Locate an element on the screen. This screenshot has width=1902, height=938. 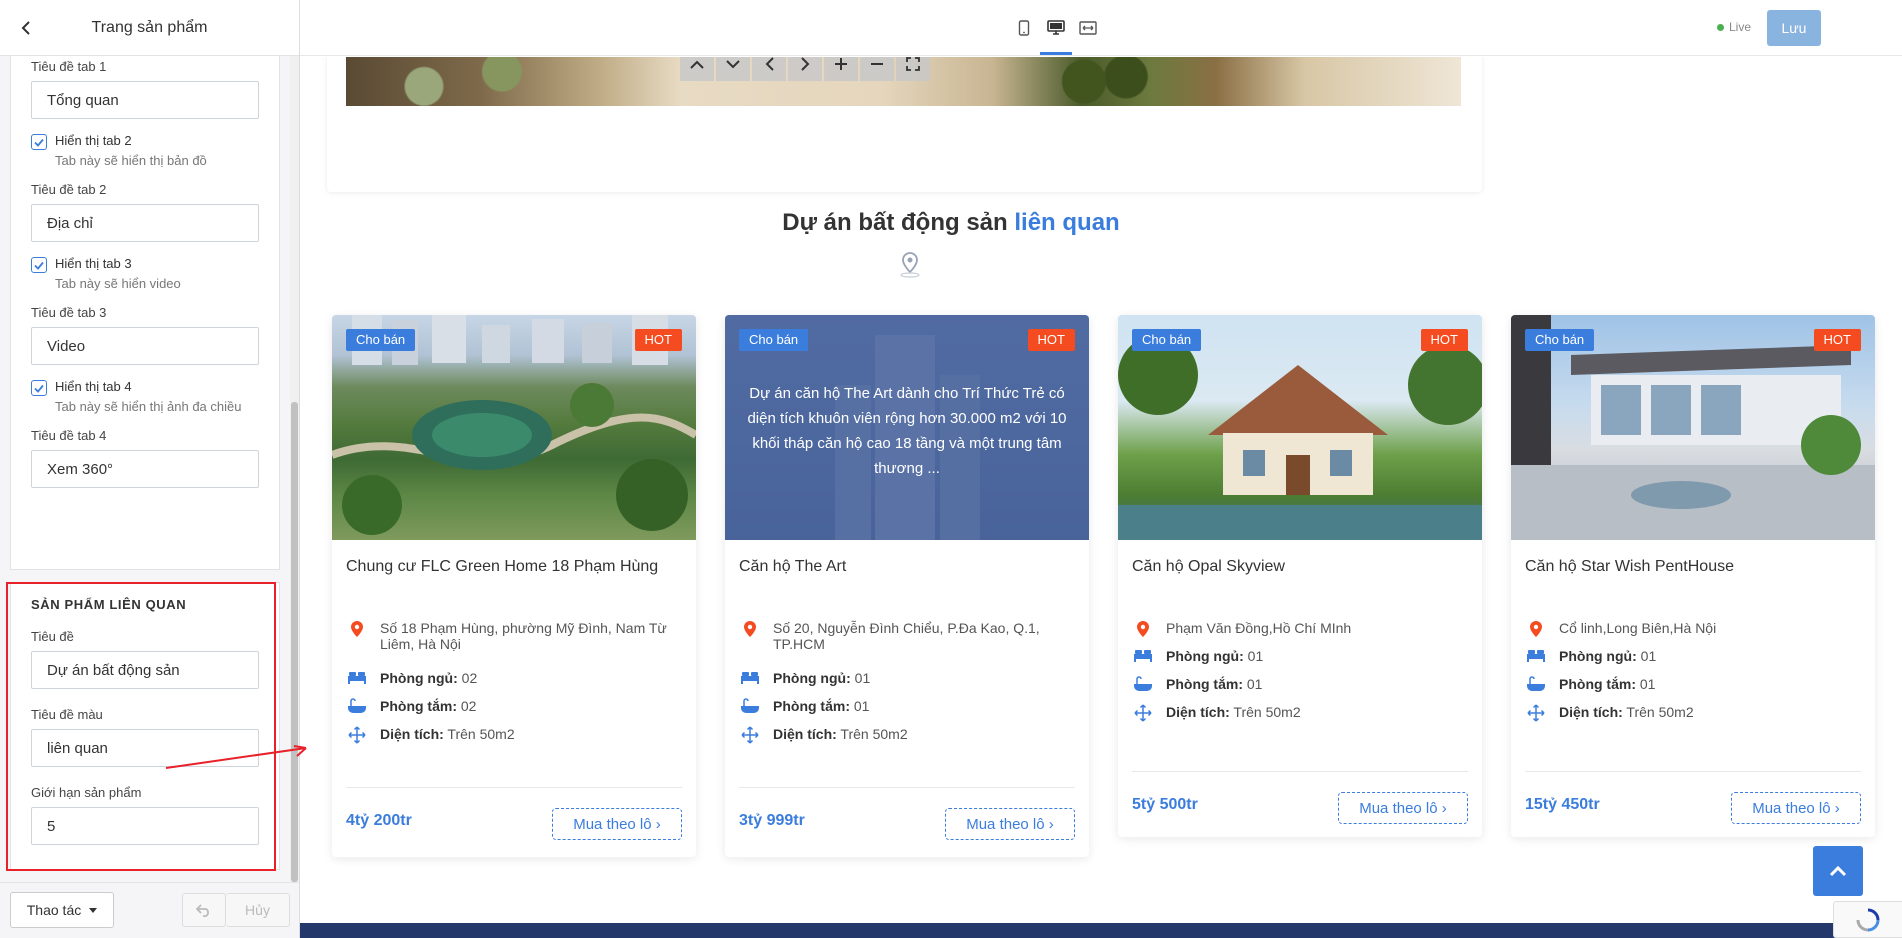
tab4-title-input is located at coordinates (145, 469).